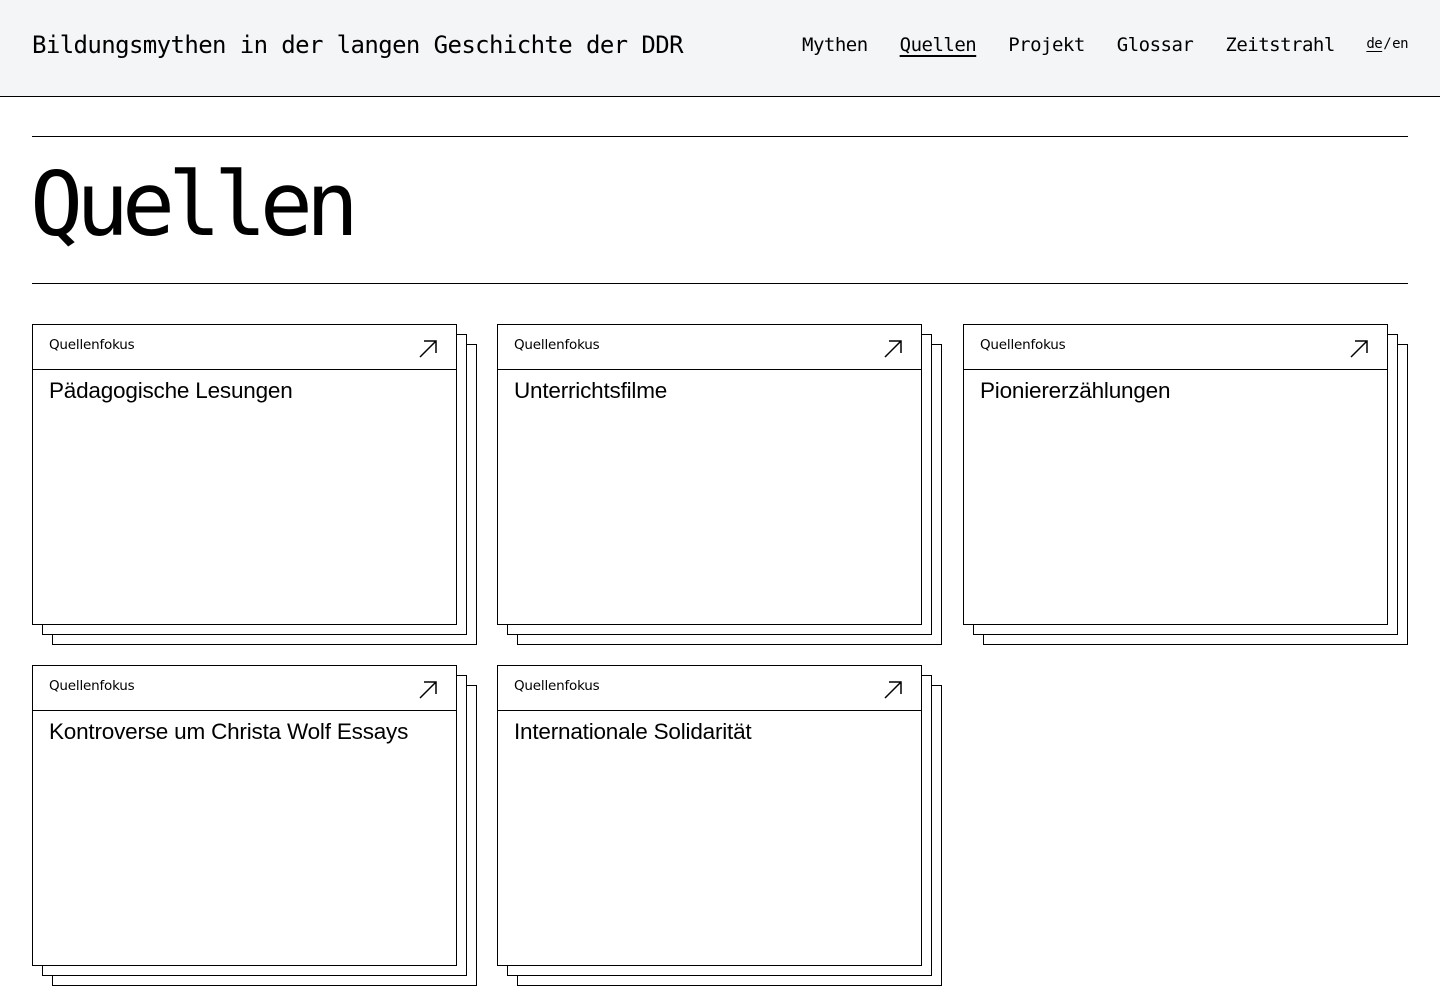 The width and height of the screenshot is (1440, 986). I want to click on card-title: Kontroverse um Christa Wolf Essays, so click(229, 731).